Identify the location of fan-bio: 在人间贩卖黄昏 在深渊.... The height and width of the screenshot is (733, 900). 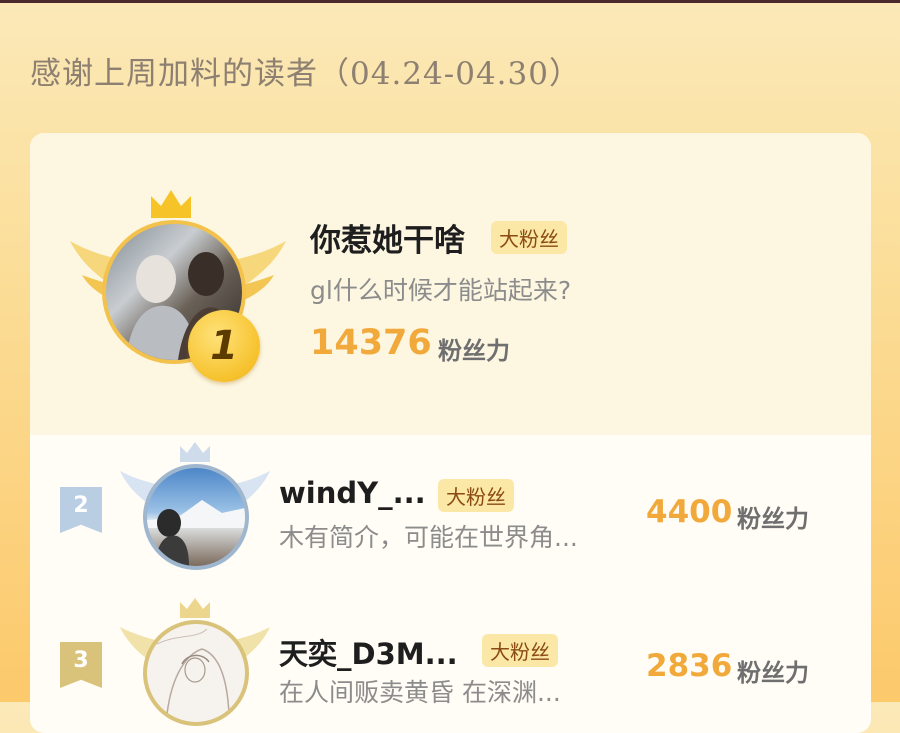
(420, 692).